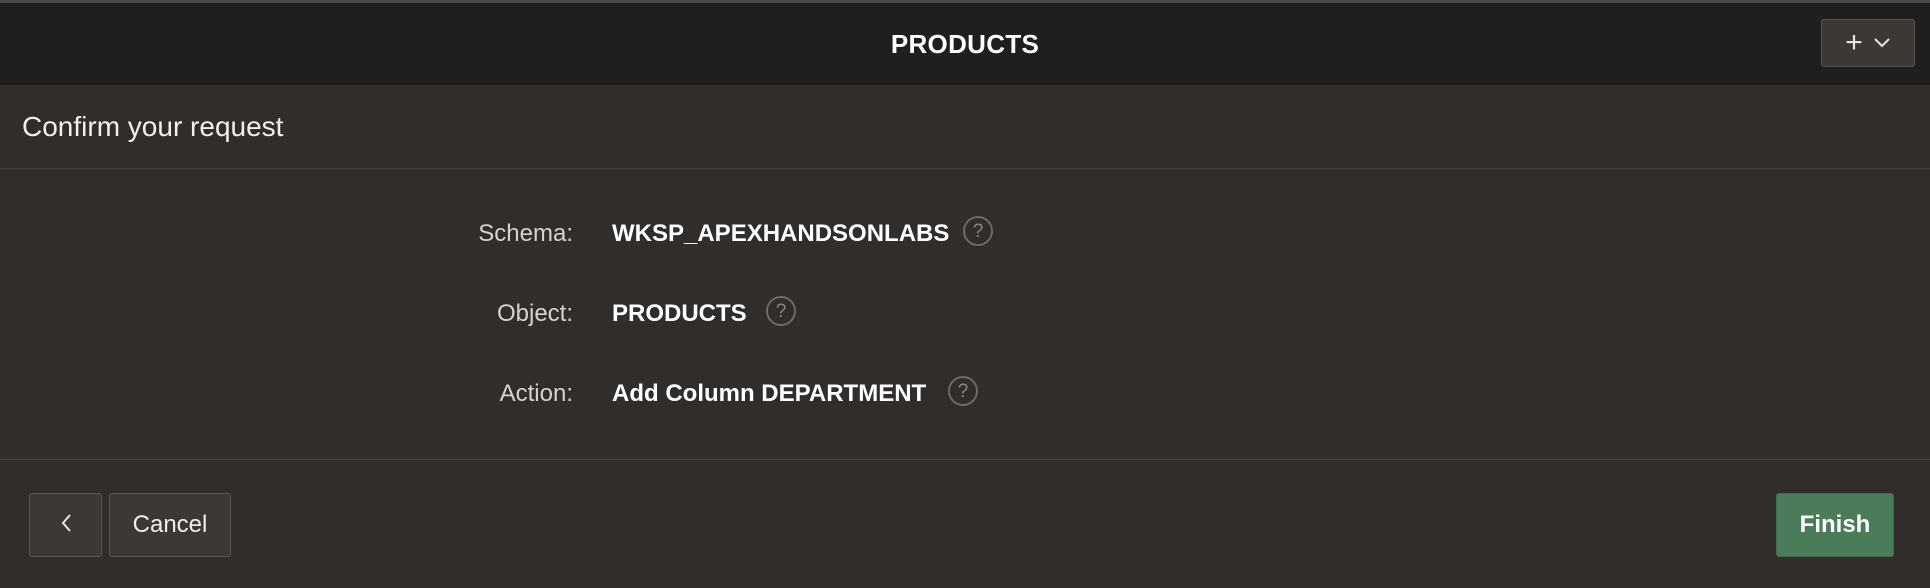  What do you see at coordinates (153, 126) in the screenshot?
I see `page-title: Confirm your request` at bounding box center [153, 126].